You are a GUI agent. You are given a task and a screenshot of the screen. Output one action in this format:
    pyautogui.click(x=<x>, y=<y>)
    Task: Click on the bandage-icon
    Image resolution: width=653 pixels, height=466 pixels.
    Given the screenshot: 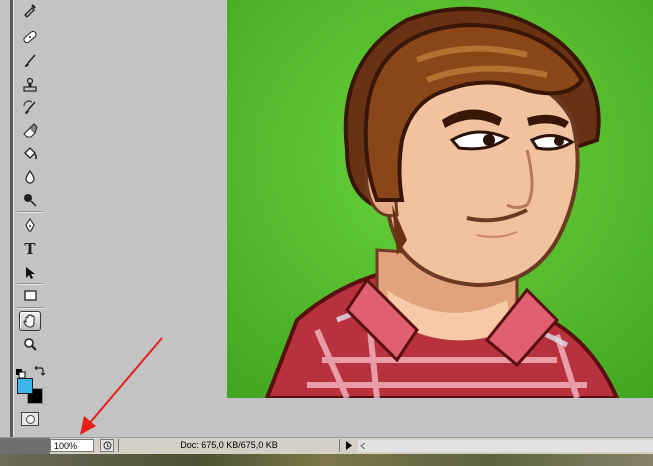 What is the action you would take?
    pyautogui.click(x=30, y=37)
    